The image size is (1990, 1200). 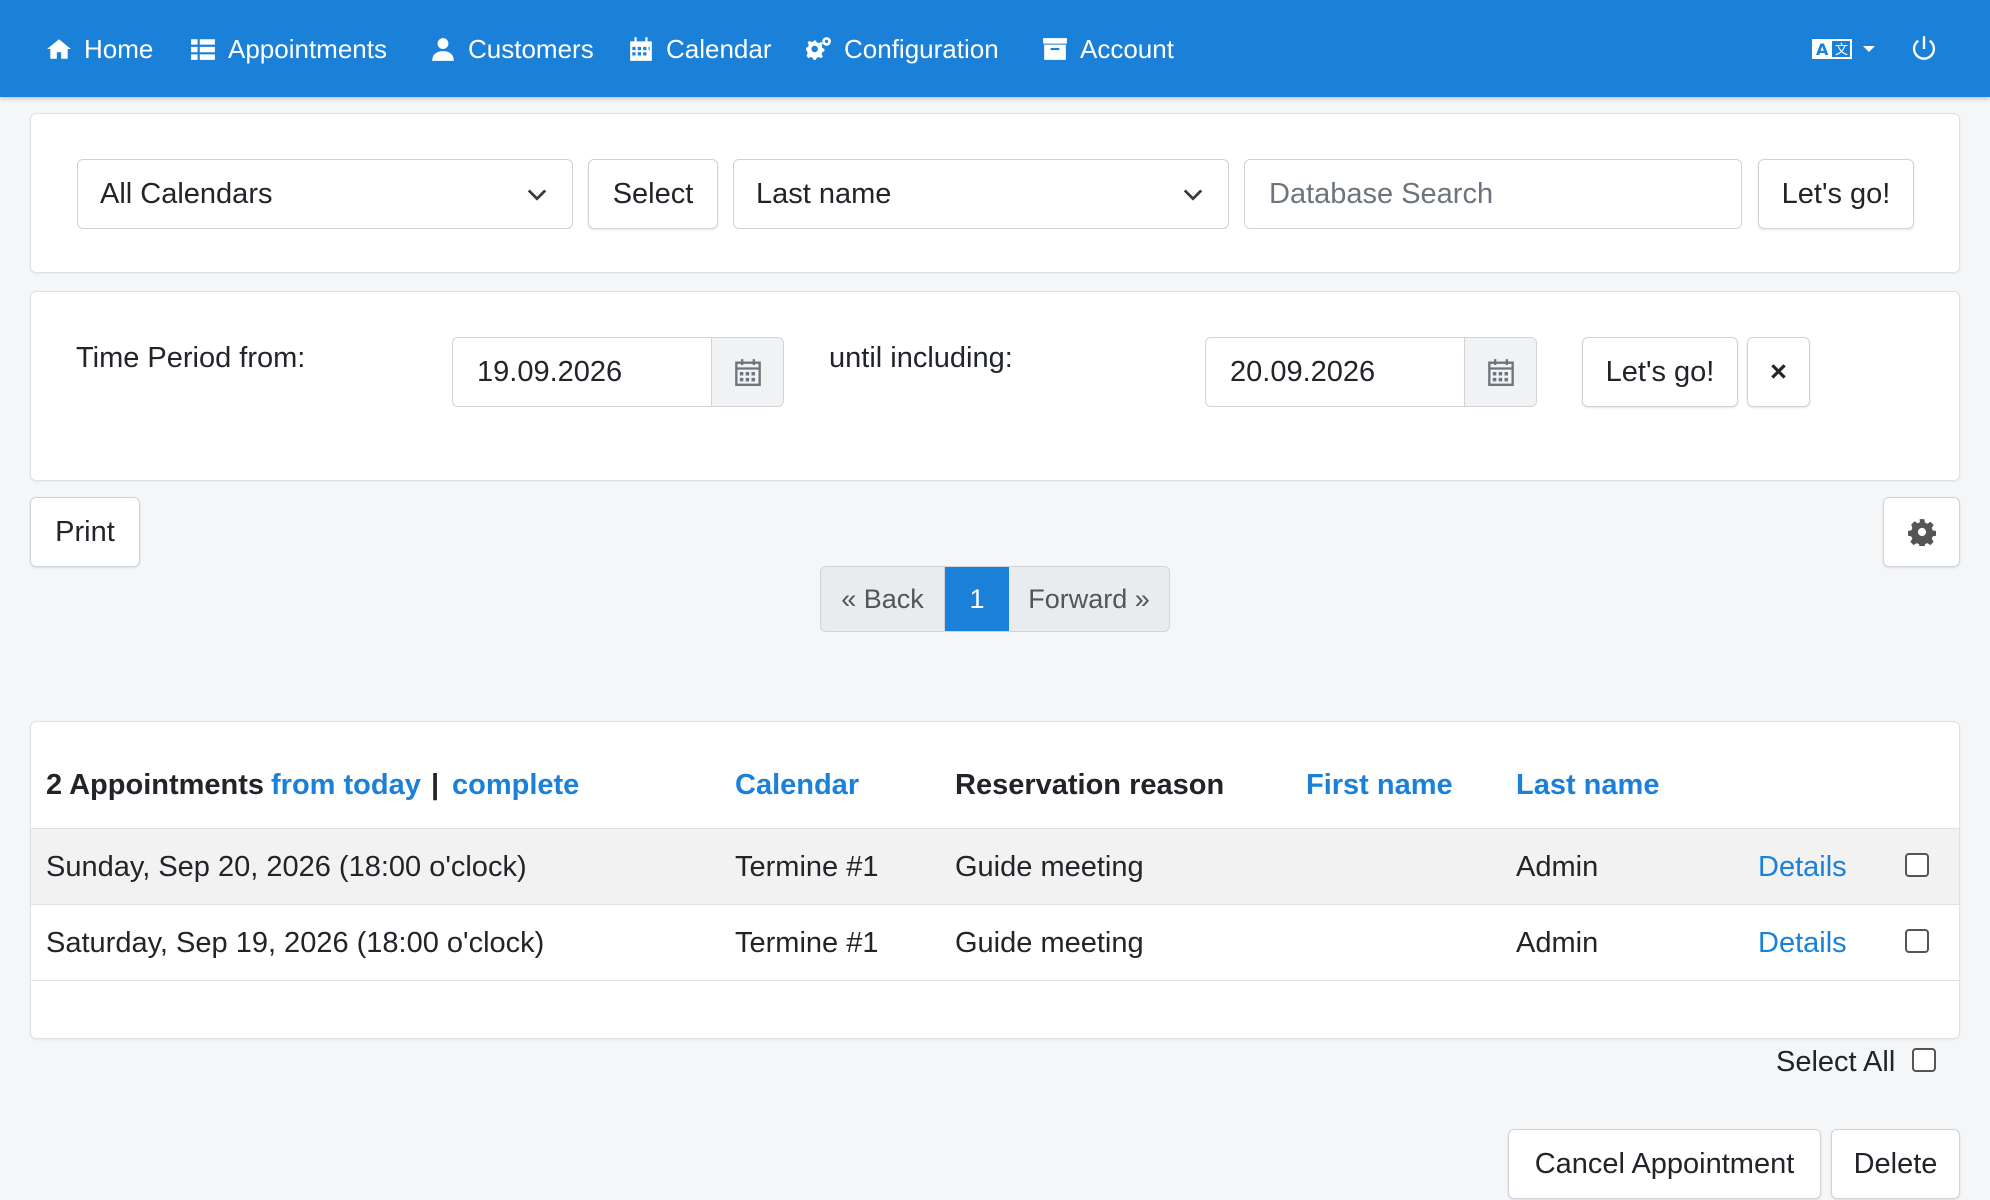 I want to click on page-forward-button: Forward », so click(x=1089, y=599).